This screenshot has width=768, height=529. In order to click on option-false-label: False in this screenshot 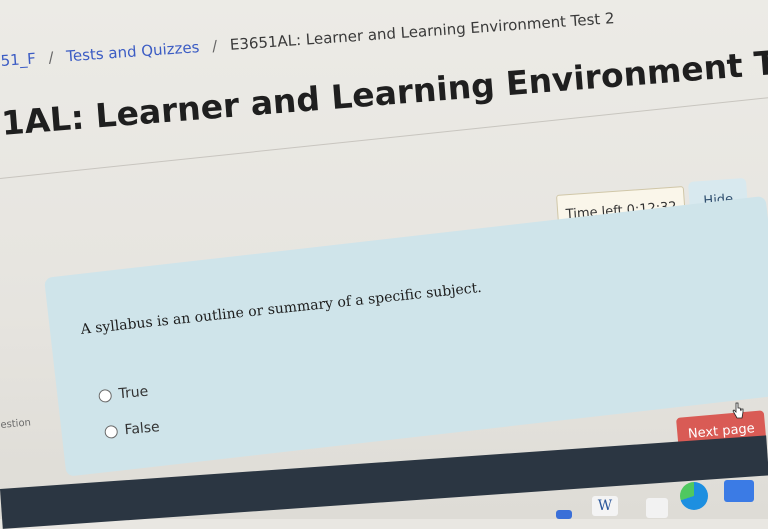, I will do `click(142, 429)`.